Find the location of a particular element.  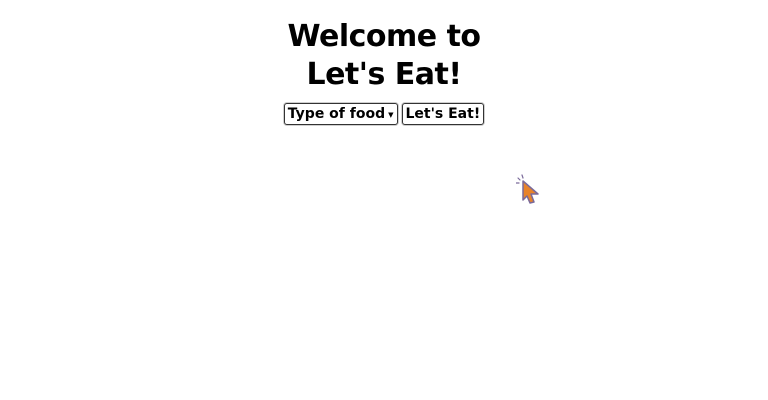

title-line-2: Let's Eat! is located at coordinates (384, 74).